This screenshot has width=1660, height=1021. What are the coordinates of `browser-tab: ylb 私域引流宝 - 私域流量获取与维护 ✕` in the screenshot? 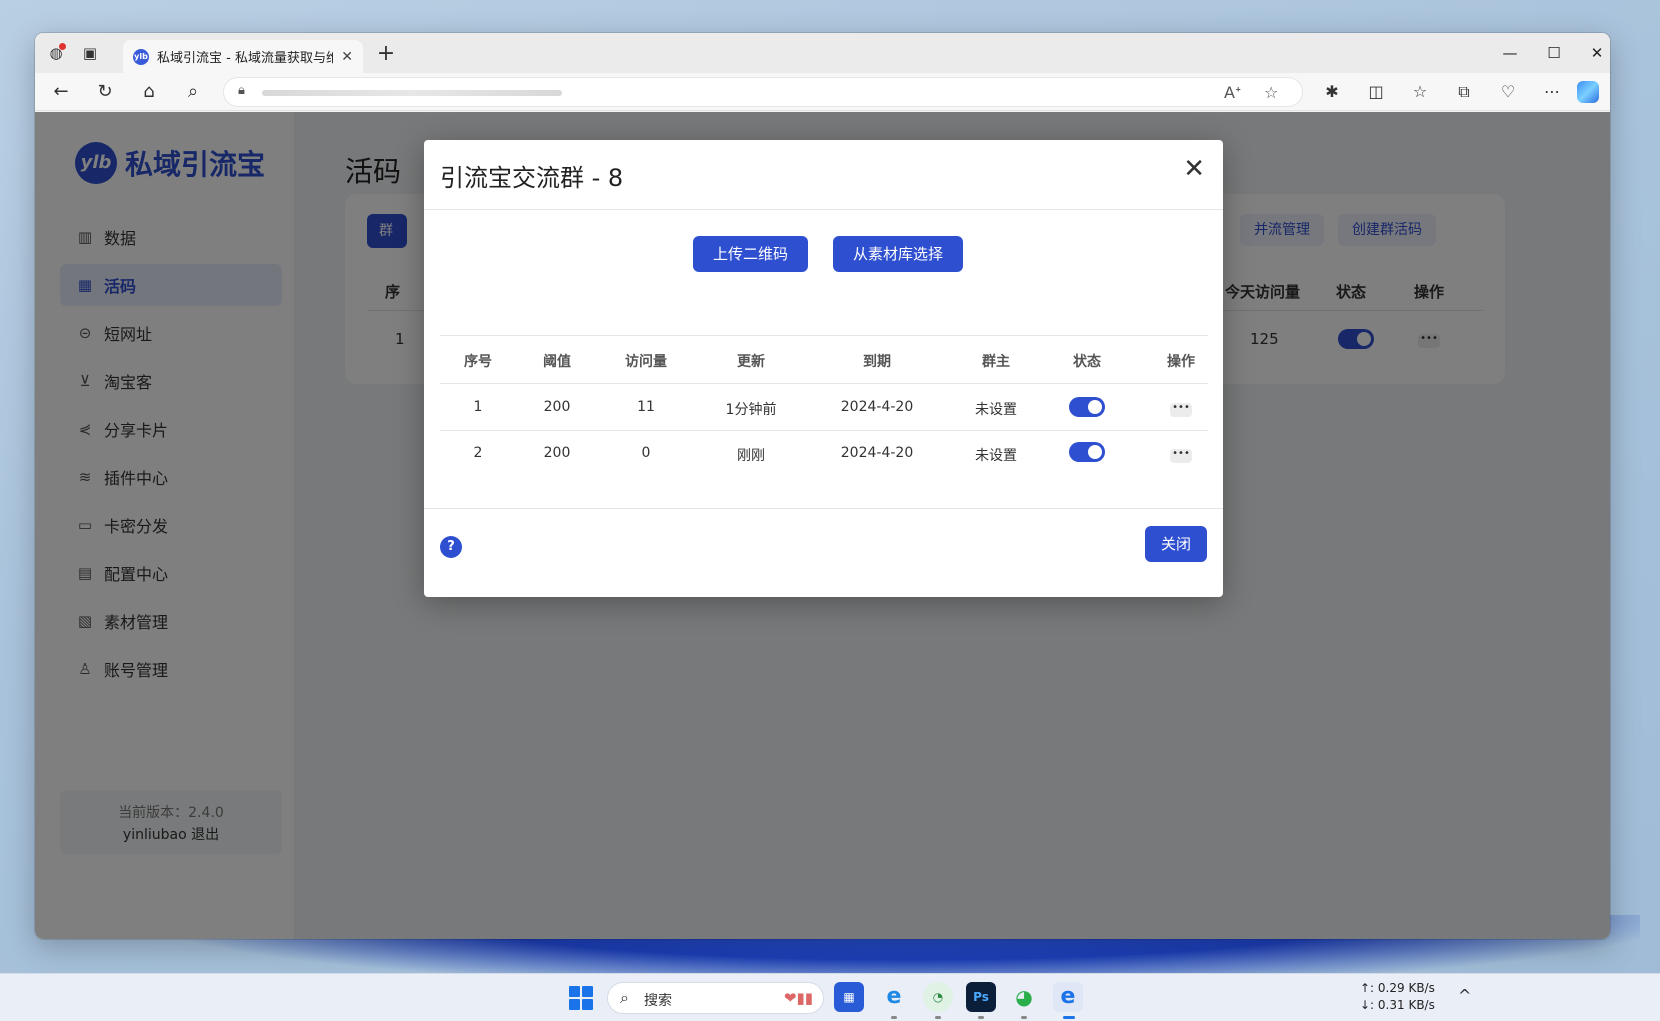 It's located at (243, 56).